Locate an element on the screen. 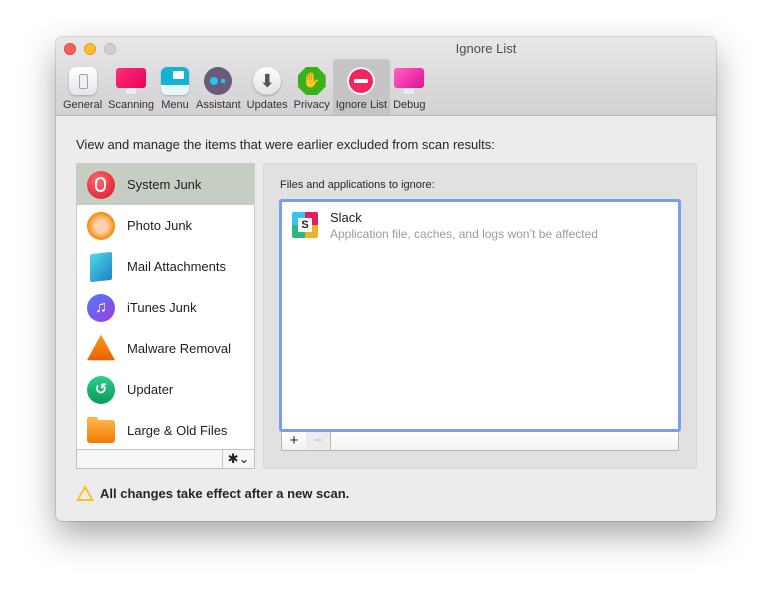 Image resolution: width=772 pixels, height=596 pixels. category-photo-junk: Photo Junk is located at coordinates (165, 225).